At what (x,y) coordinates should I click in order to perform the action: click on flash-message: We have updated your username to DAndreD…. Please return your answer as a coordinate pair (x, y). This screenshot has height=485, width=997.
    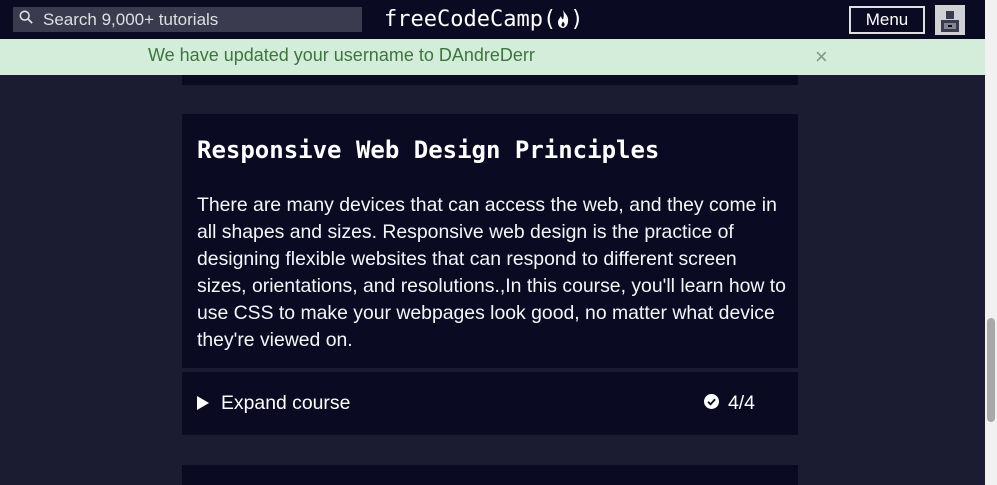
    Looking at the image, I should click on (492, 57).